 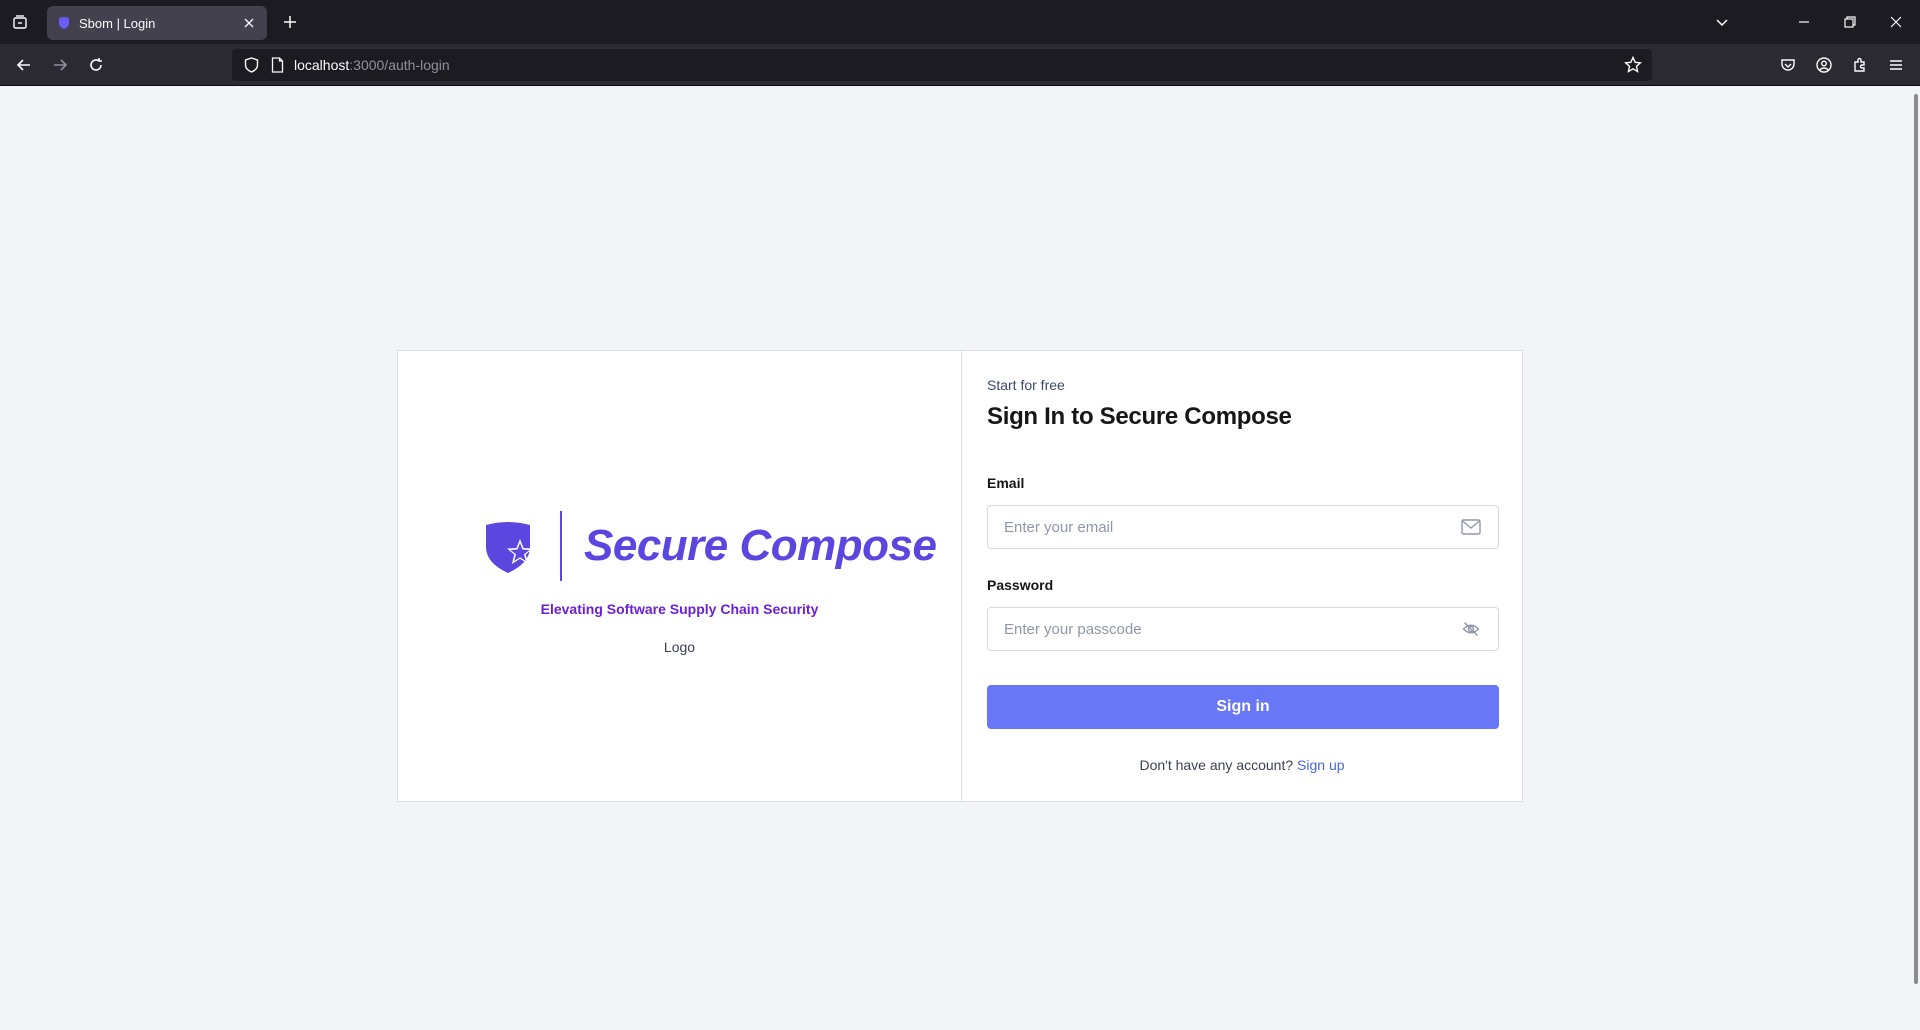 I want to click on email-field-wrapper, so click(x=1243, y=527).